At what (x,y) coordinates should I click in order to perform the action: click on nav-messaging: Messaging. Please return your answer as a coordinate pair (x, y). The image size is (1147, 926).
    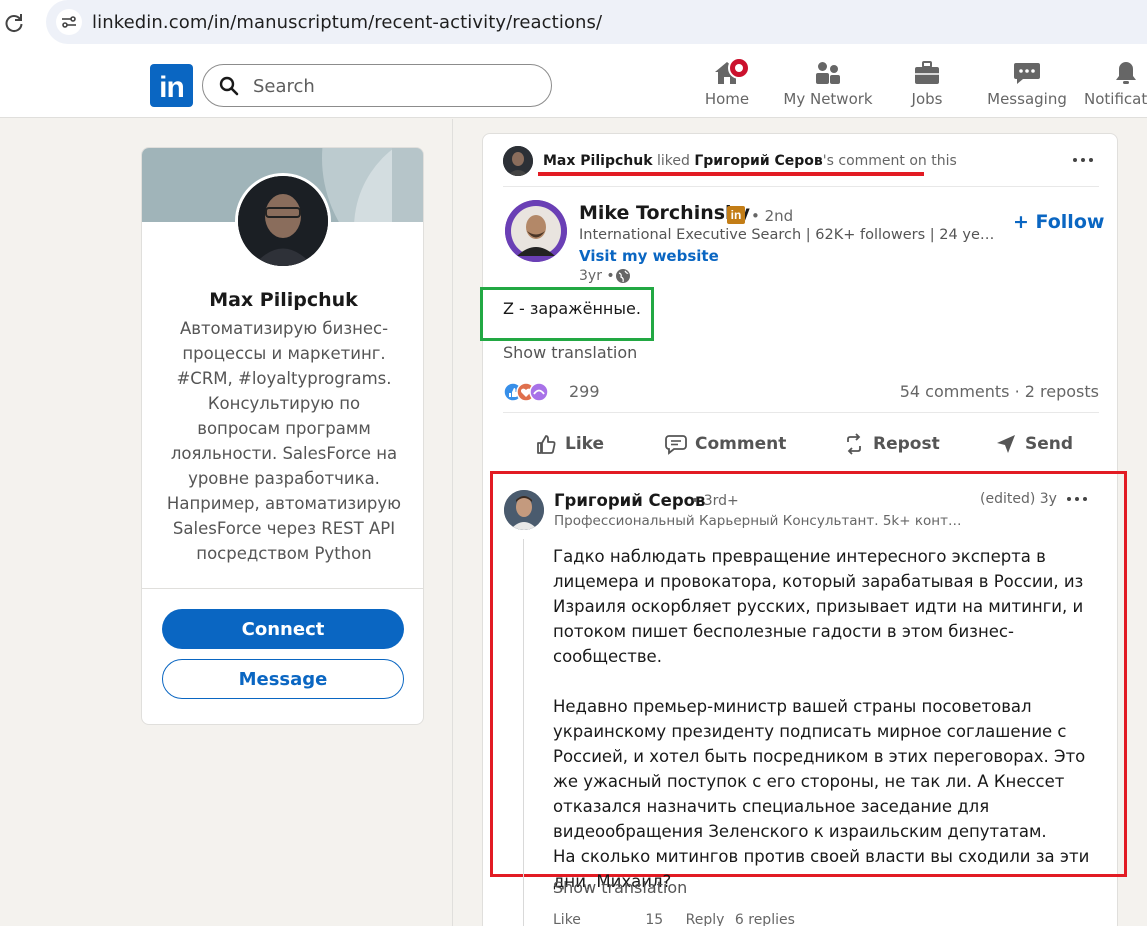
    Looking at the image, I should click on (1027, 86).